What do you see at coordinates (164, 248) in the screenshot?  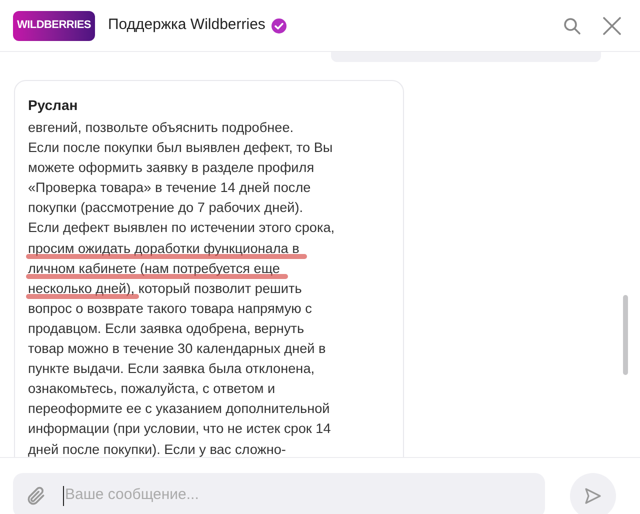 I see `message-line: просим ожидать доработки функционала в` at bounding box center [164, 248].